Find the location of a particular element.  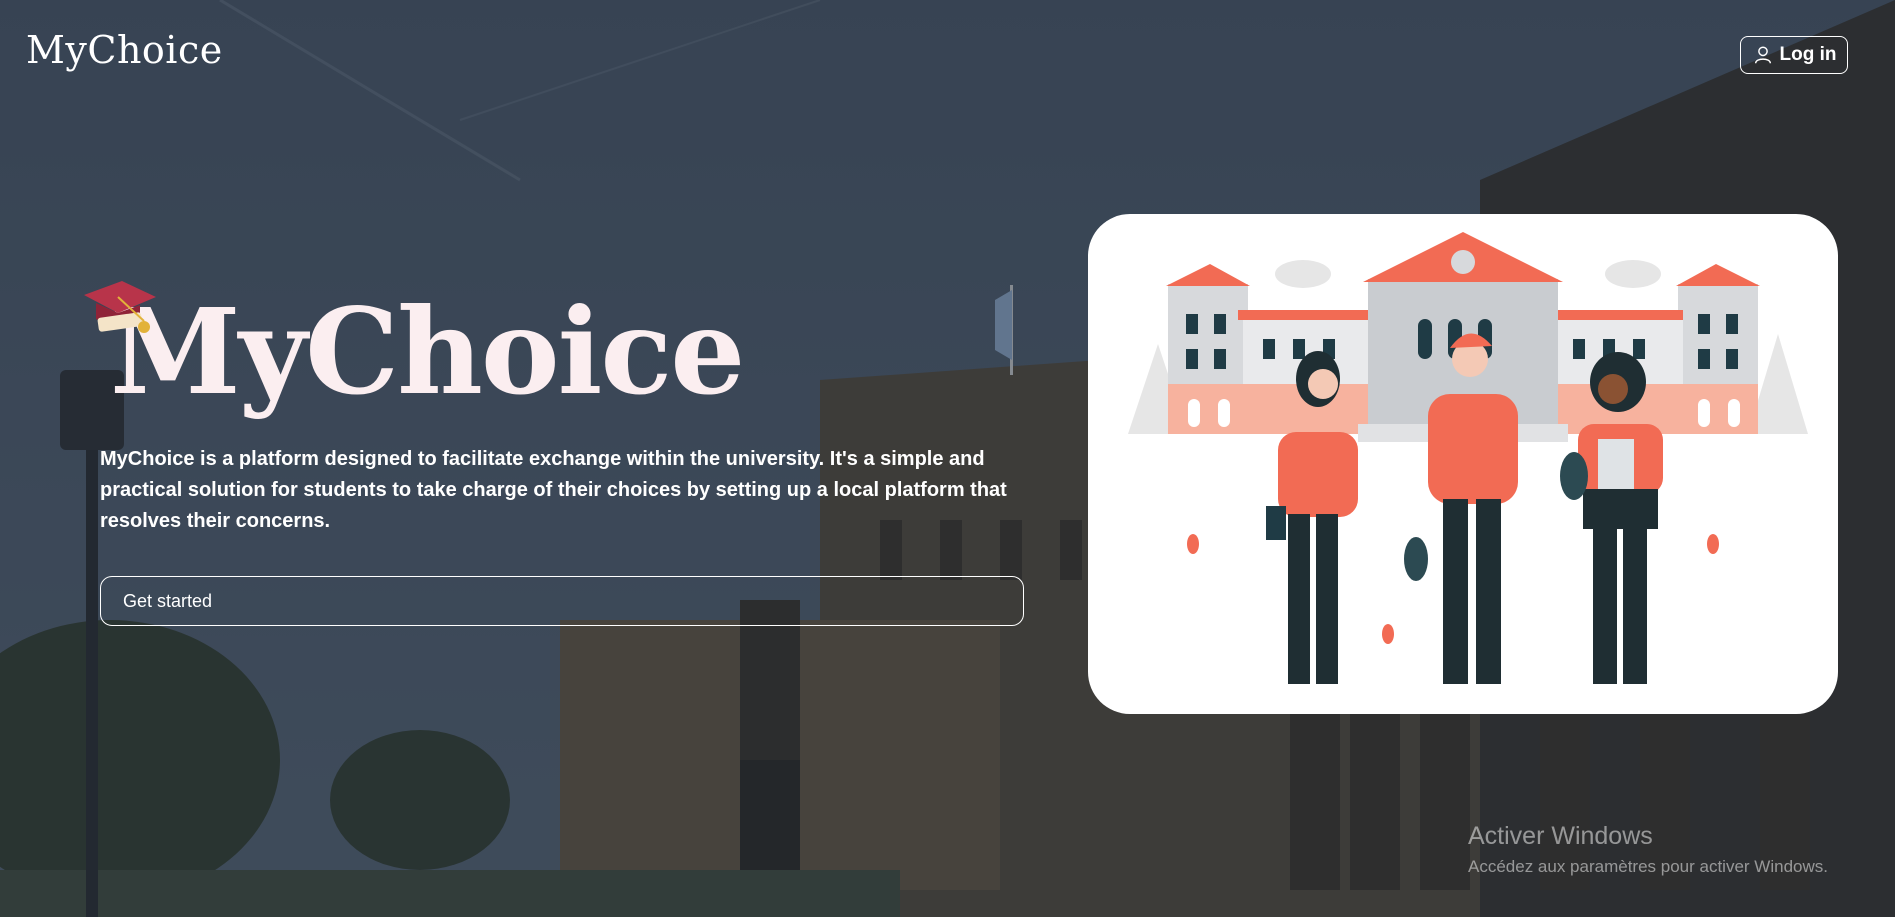

login-button: Log in is located at coordinates (1794, 55).